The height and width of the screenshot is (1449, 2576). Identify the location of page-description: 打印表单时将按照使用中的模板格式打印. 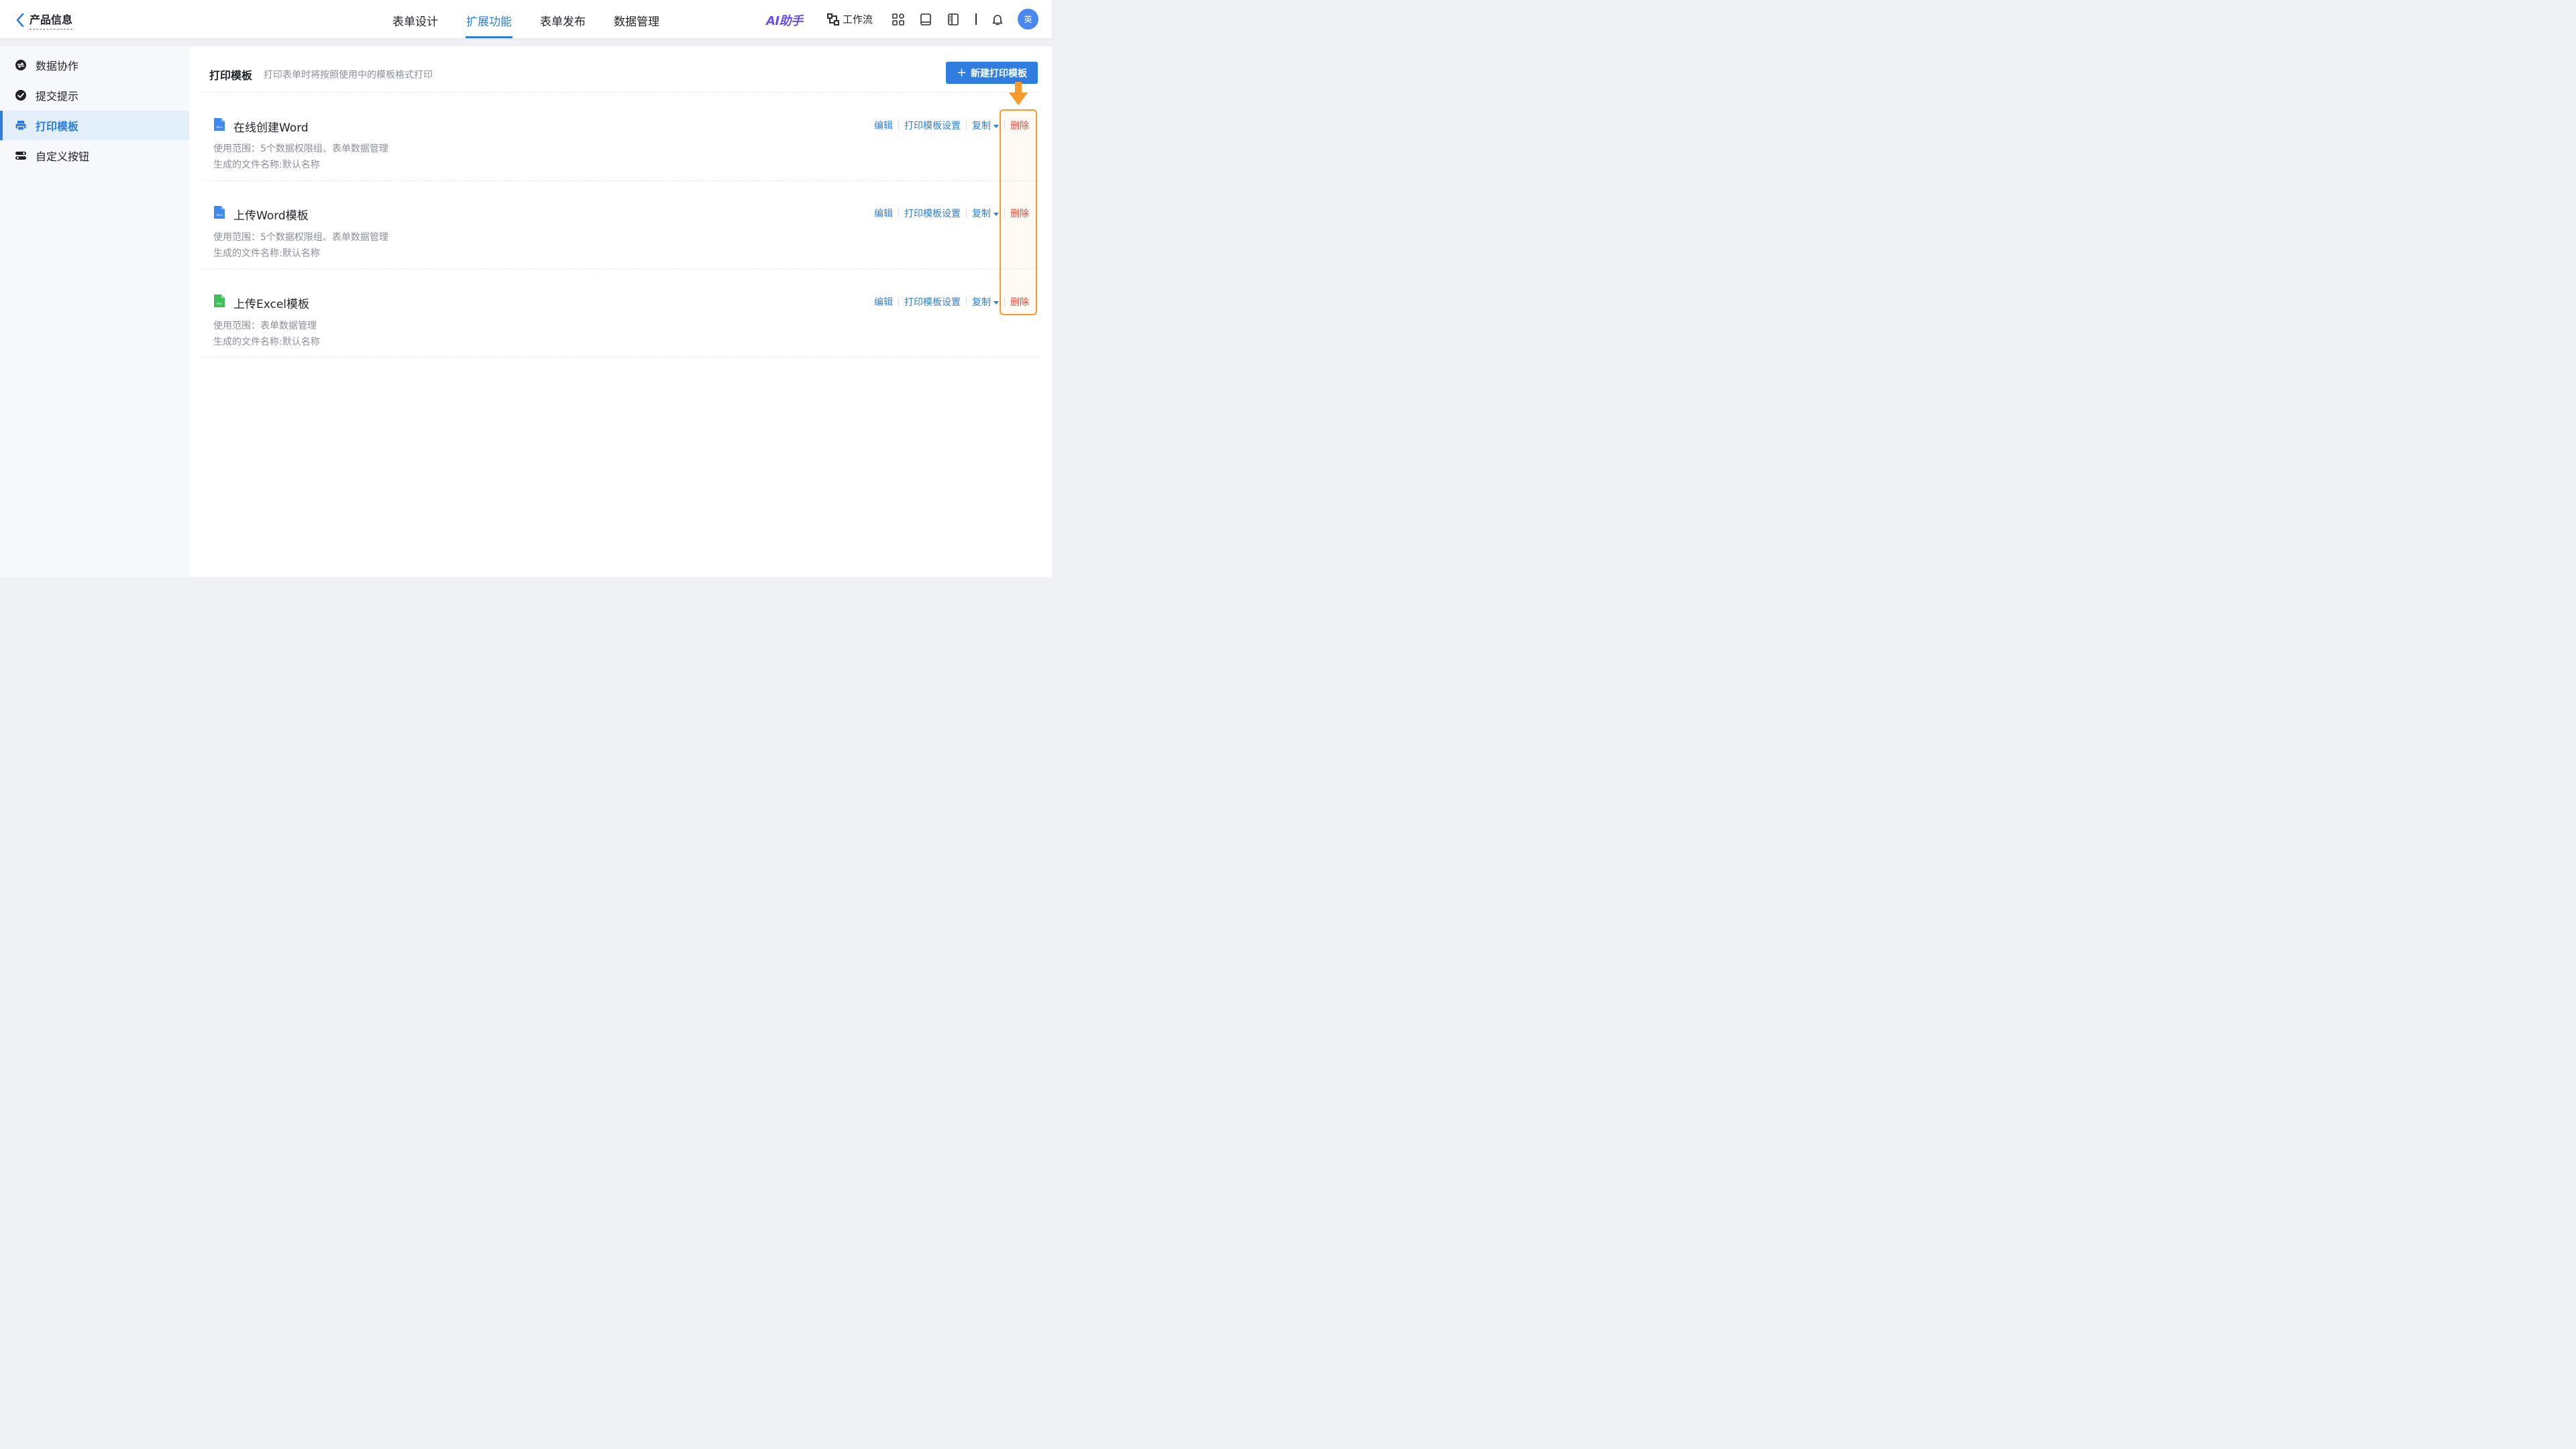
(348, 75).